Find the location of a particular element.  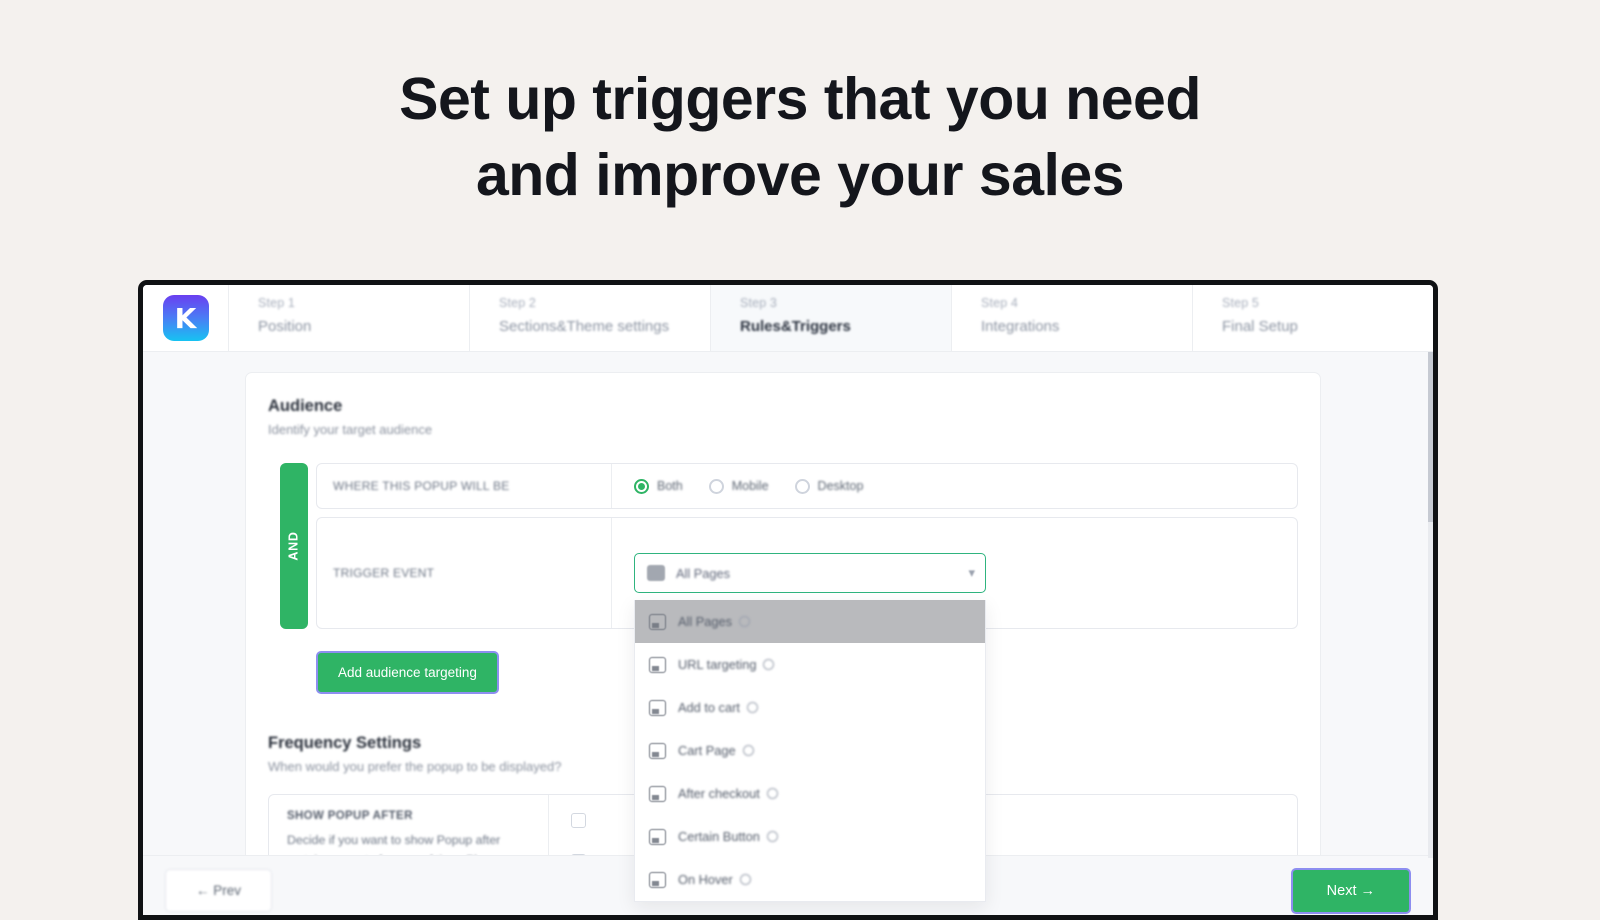

dropdown-option-url-targeting: URL targeting is located at coordinates (810, 664).